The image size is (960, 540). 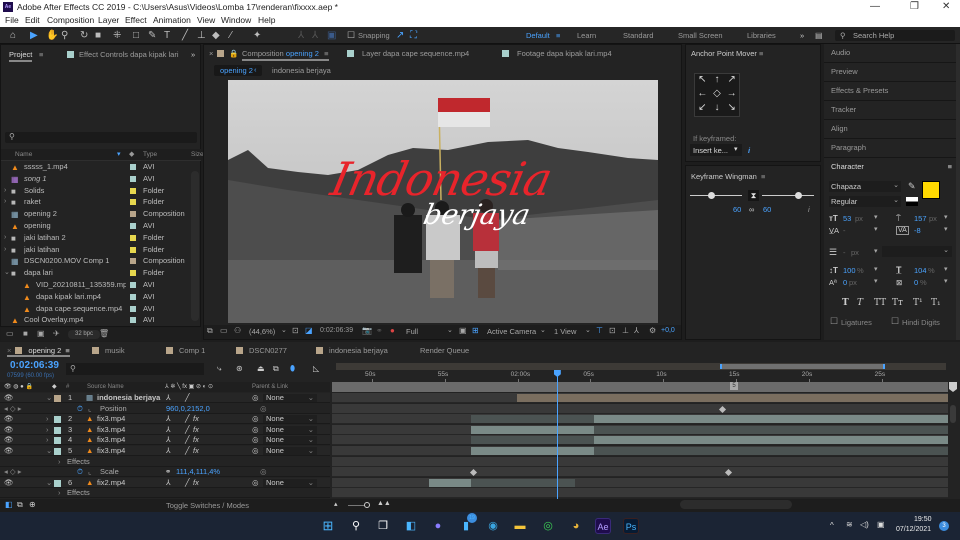 I want to click on toggle-transparency-icon: ⊞, so click(x=475, y=330).